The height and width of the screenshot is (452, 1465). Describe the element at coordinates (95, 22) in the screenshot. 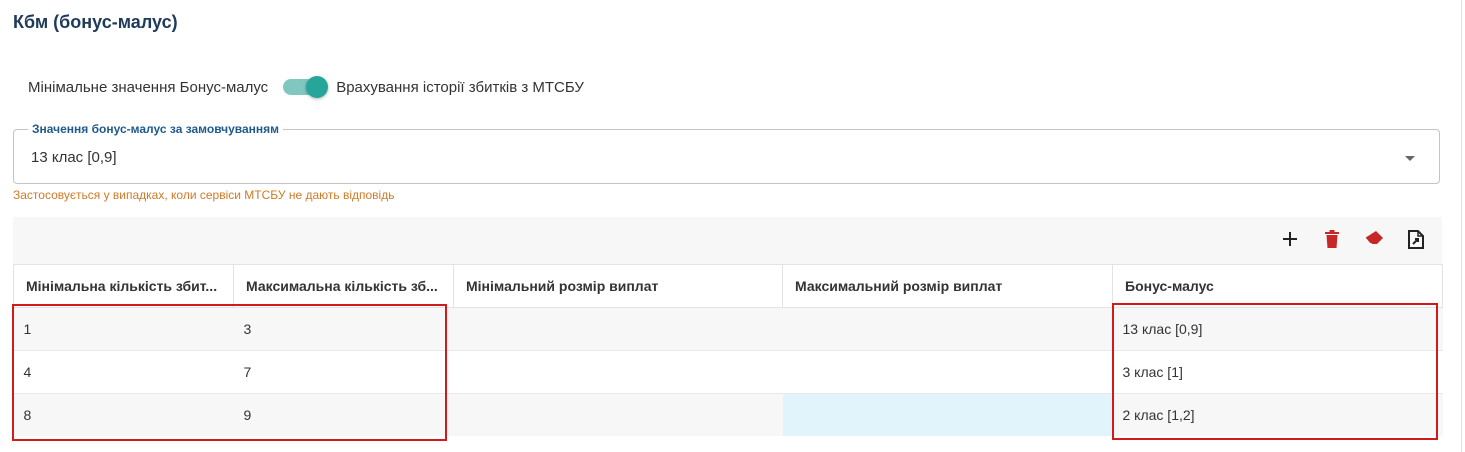

I see `page-title: Кбм (бонус-малус)` at that location.